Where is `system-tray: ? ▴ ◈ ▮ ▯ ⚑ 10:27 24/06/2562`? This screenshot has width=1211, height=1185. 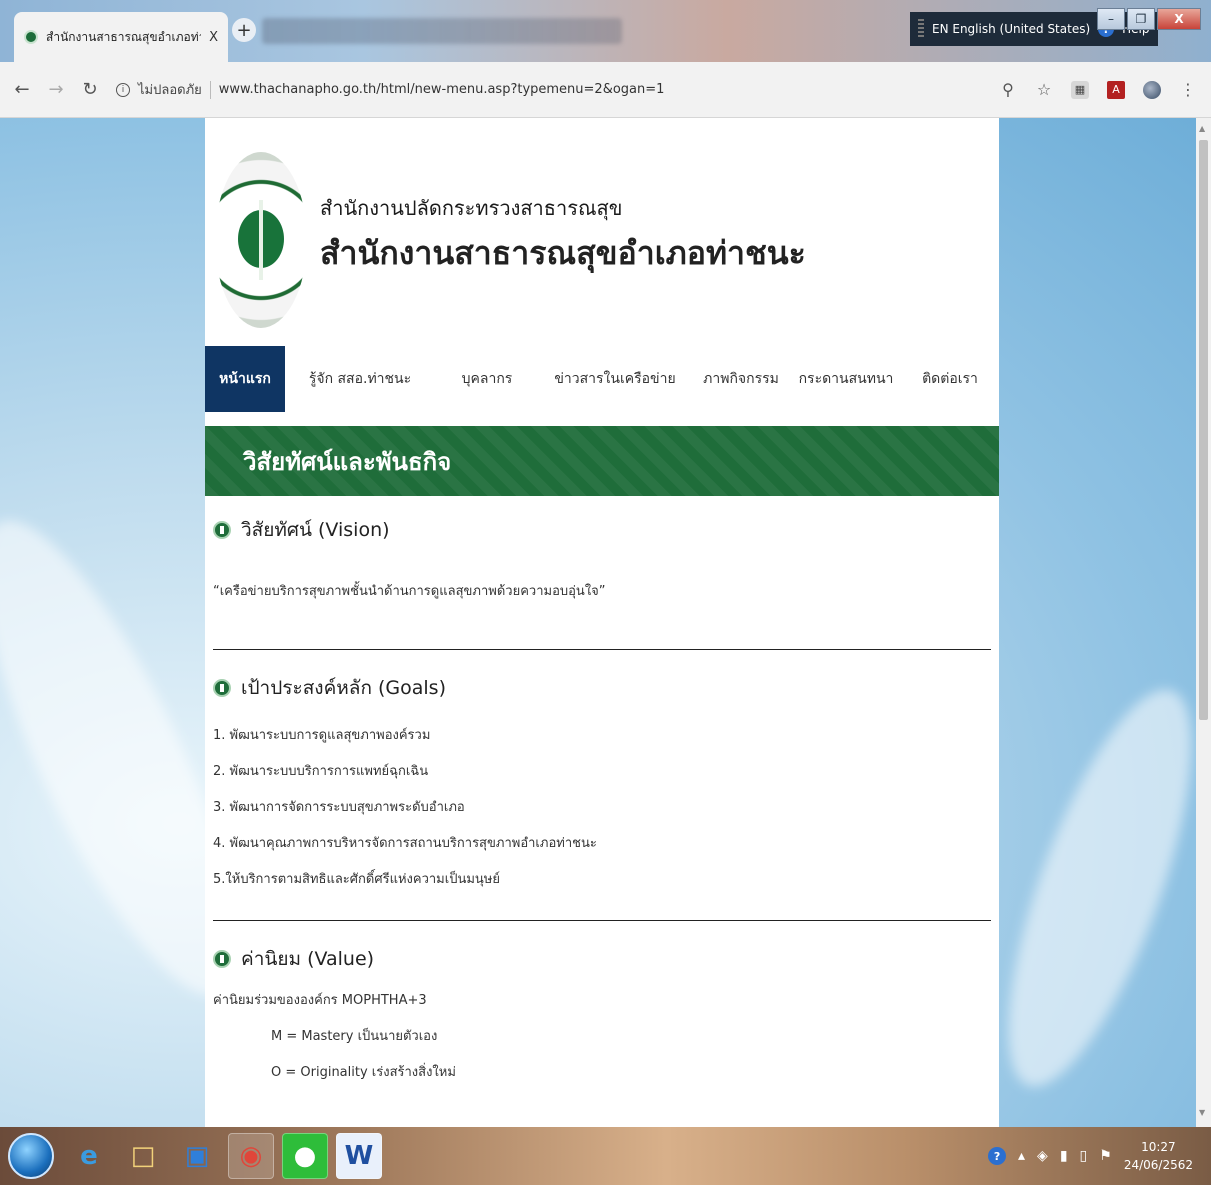 system-tray: ? ▴ ◈ ▮ ▯ ⚑ 10:27 24/06/2562 is located at coordinates (1099, 1156).